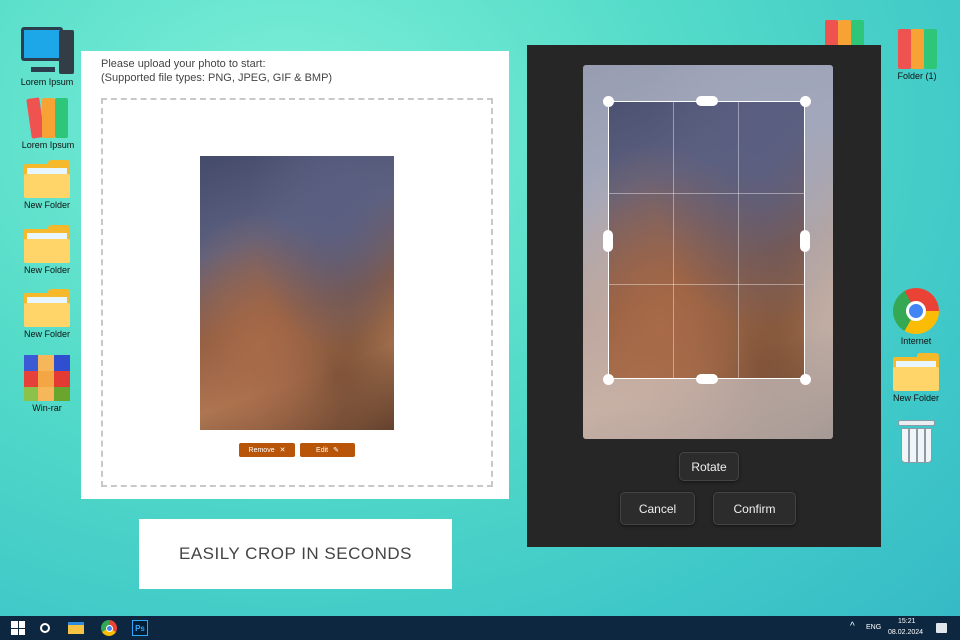 The image size is (960, 640). What do you see at coordinates (941, 628) in the screenshot?
I see `notification-icon` at bounding box center [941, 628].